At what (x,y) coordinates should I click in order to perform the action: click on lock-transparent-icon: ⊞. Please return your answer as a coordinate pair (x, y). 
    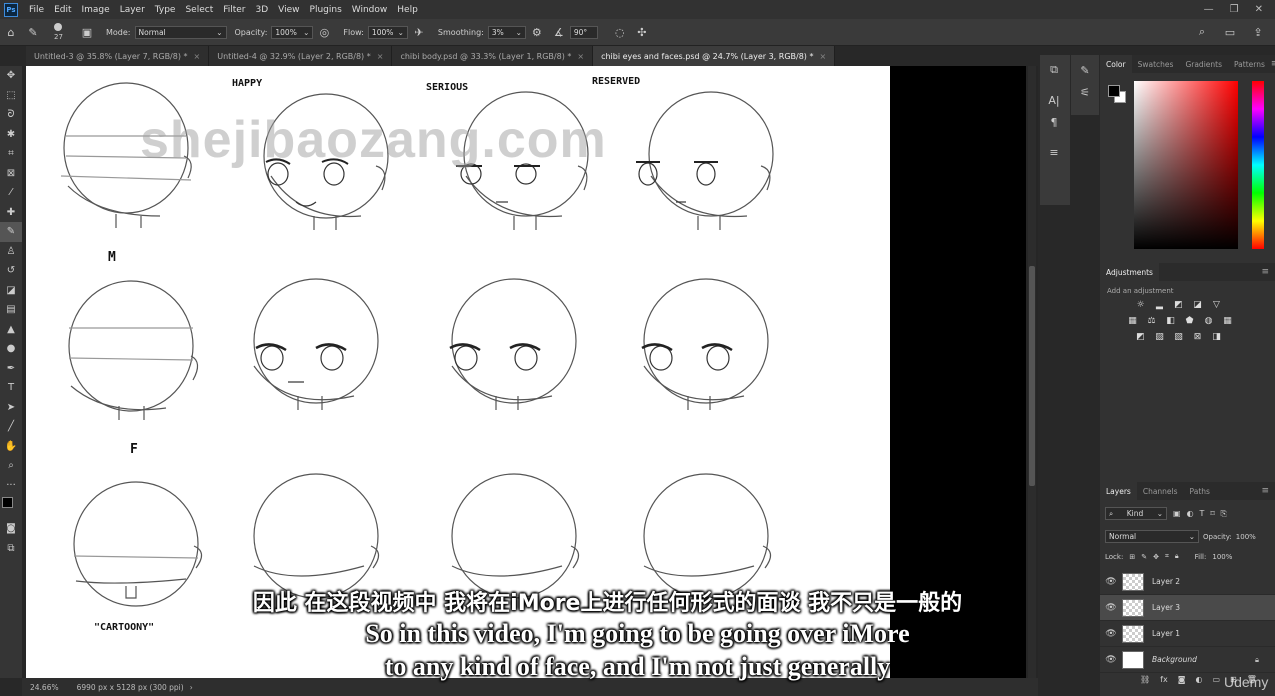
    Looking at the image, I should click on (1132, 557).